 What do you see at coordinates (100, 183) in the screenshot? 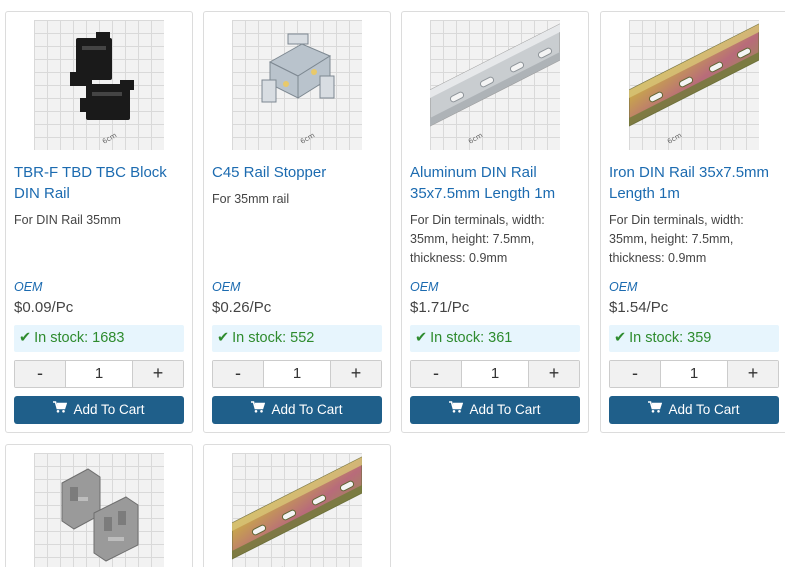
I see `product-title: TBR-F TBD TBC Block DIN Rail` at bounding box center [100, 183].